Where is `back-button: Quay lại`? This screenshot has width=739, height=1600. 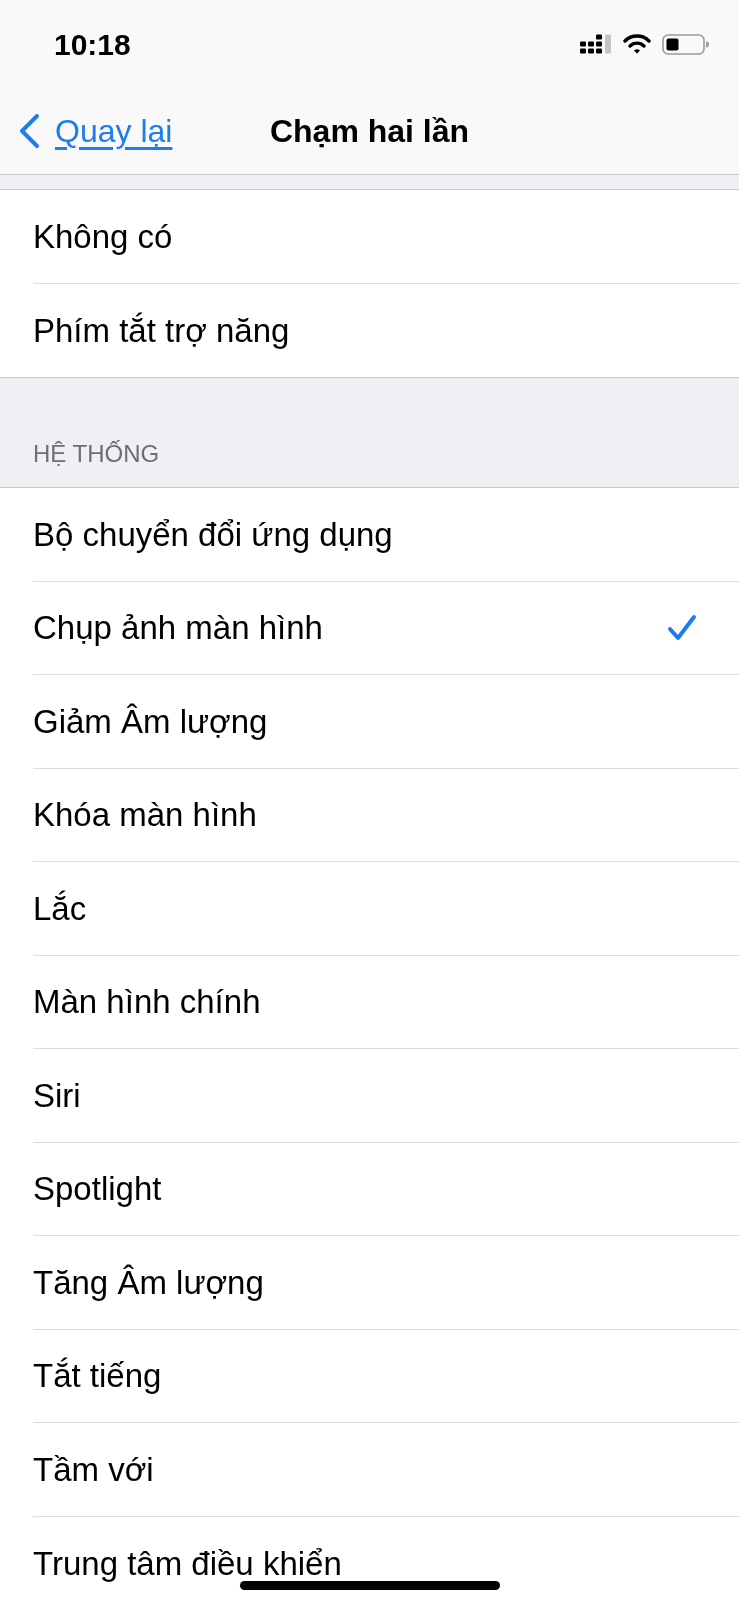 back-button: Quay lại is located at coordinates (86, 131).